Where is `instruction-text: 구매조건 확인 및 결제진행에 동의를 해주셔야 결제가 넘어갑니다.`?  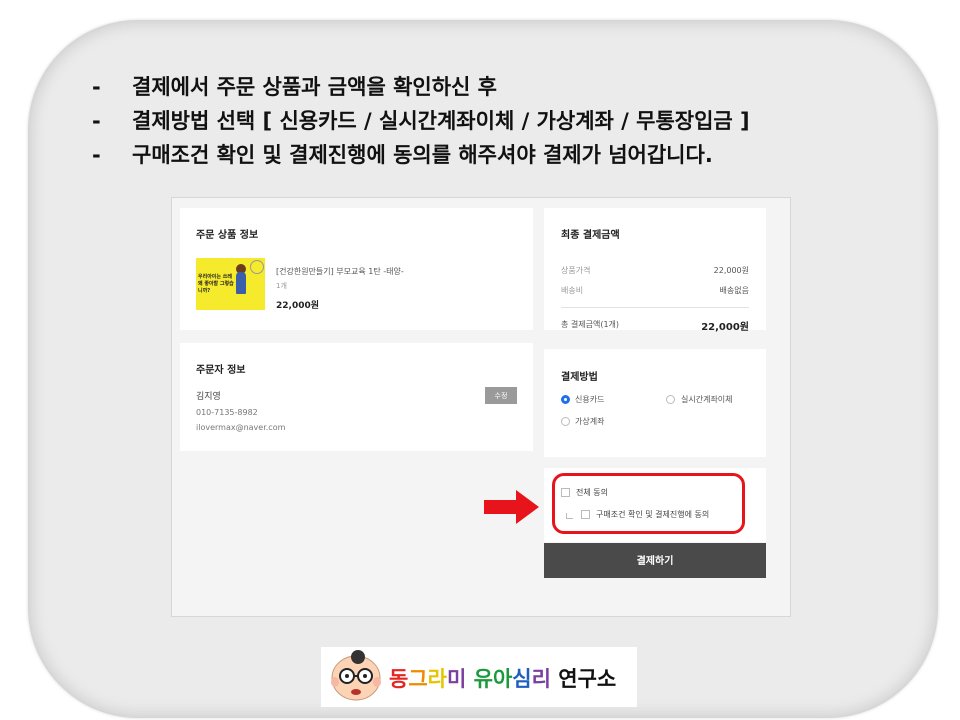 instruction-text: 구매조건 확인 및 결제진행에 동의를 해주셔야 결제가 넘어갑니다. is located at coordinates (422, 155).